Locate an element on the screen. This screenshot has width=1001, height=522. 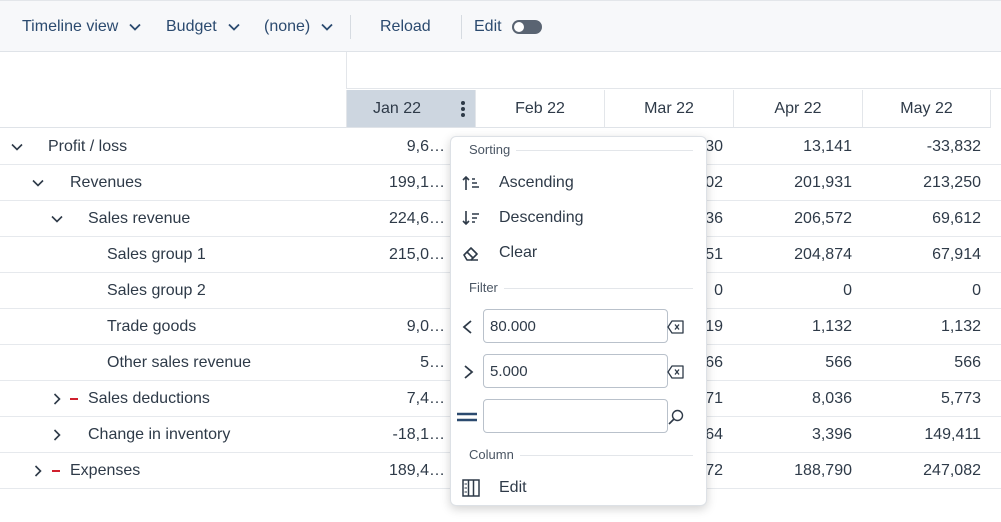
sort-descending-label: Descending is located at coordinates (541, 217).